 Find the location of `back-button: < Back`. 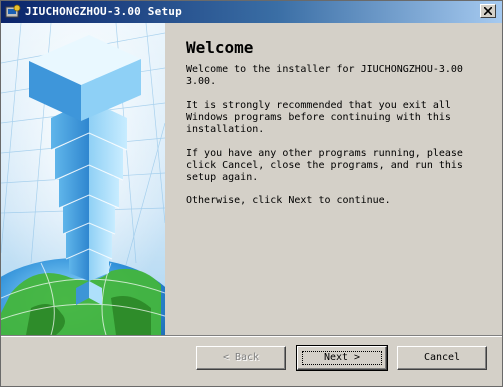

back-button: < Back is located at coordinates (241, 358).